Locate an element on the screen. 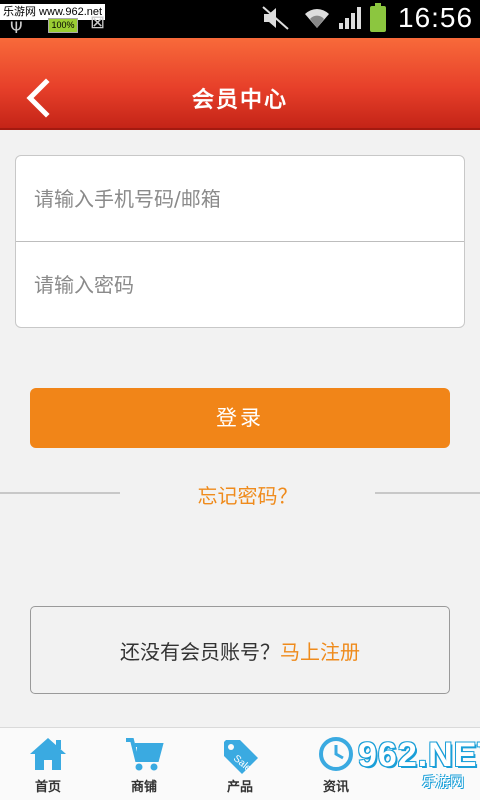 The height and width of the screenshot is (800, 480). register-link: 马上注册 is located at coordinates (320, 650).